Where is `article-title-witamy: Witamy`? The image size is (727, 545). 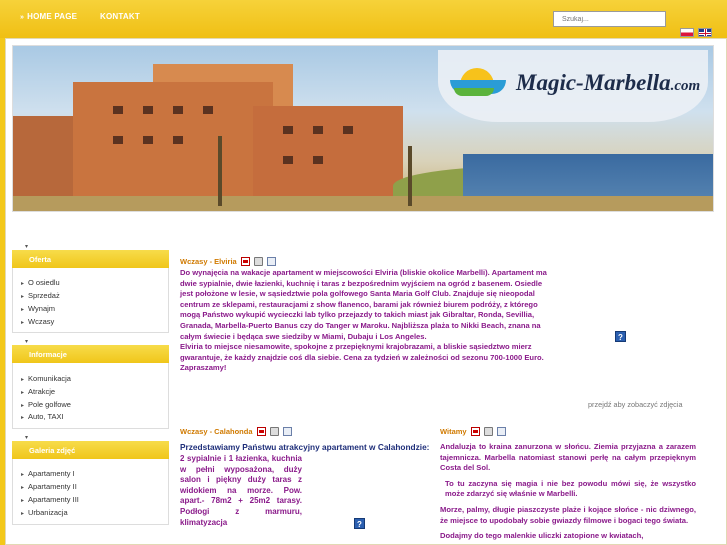
article-title-witamy: Witamy is located at coordinates (473, 431).